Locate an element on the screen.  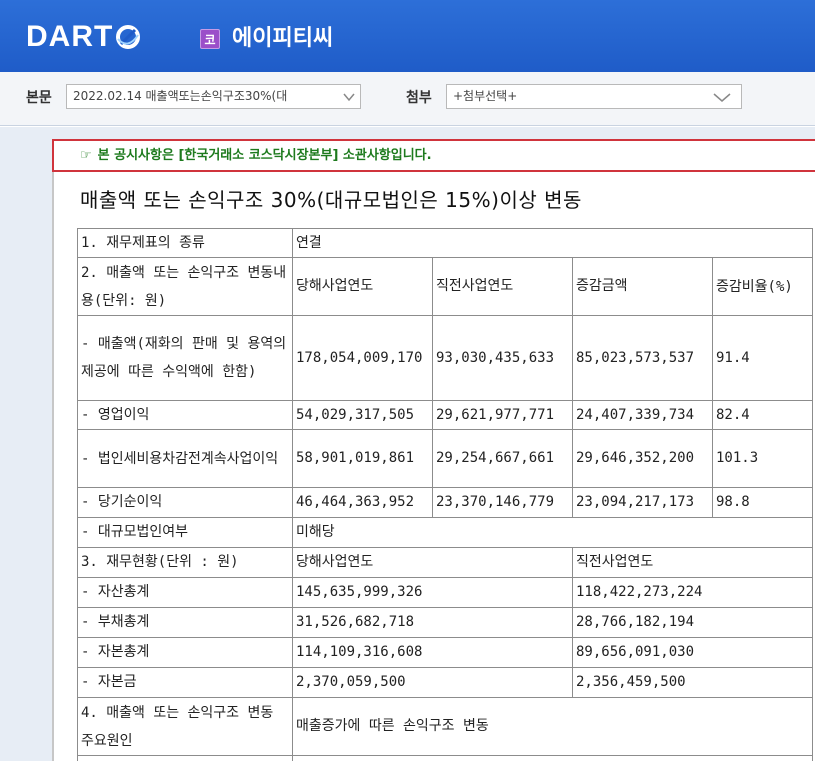
logo-text: DART is located at coordinates (70, 36).